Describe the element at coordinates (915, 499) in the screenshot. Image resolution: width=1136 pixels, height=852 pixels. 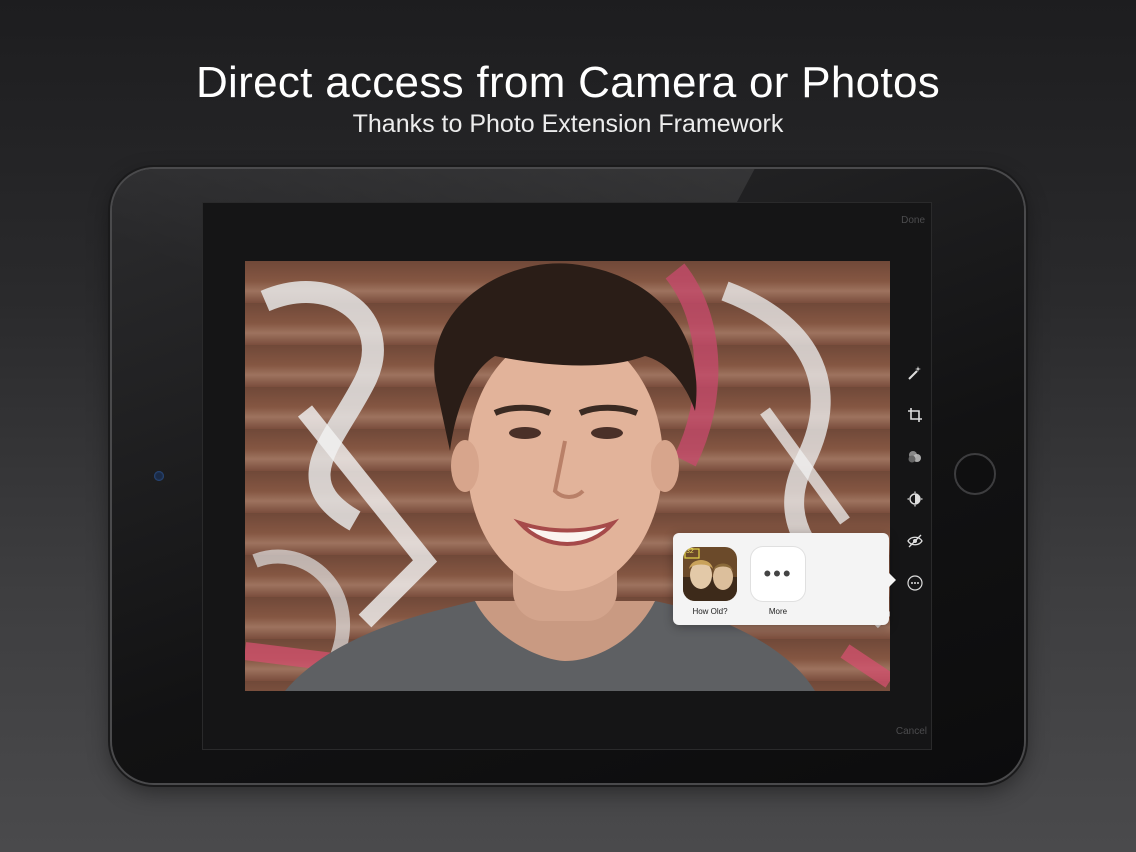
I see `adjust-icon` at that location.